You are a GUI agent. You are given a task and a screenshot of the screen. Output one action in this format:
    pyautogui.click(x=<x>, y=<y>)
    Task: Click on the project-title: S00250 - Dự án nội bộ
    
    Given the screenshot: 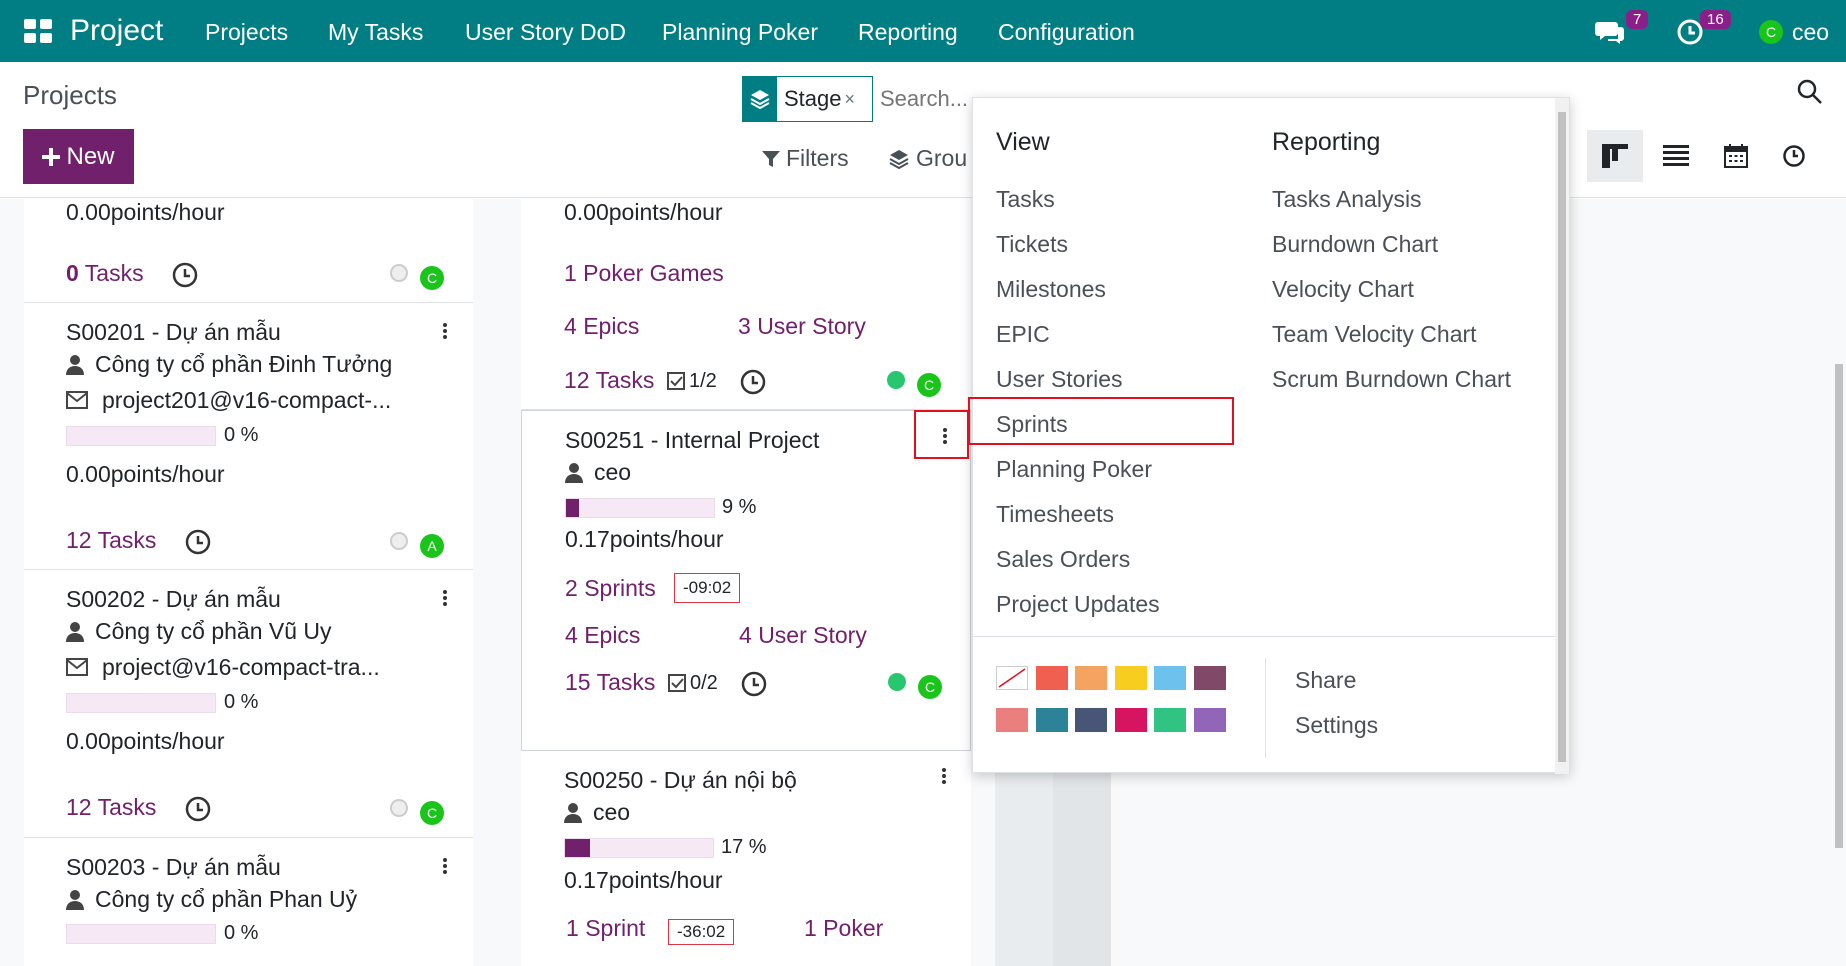 What is the action you would take?
    pyautogui.click(x=680, y=780)
    